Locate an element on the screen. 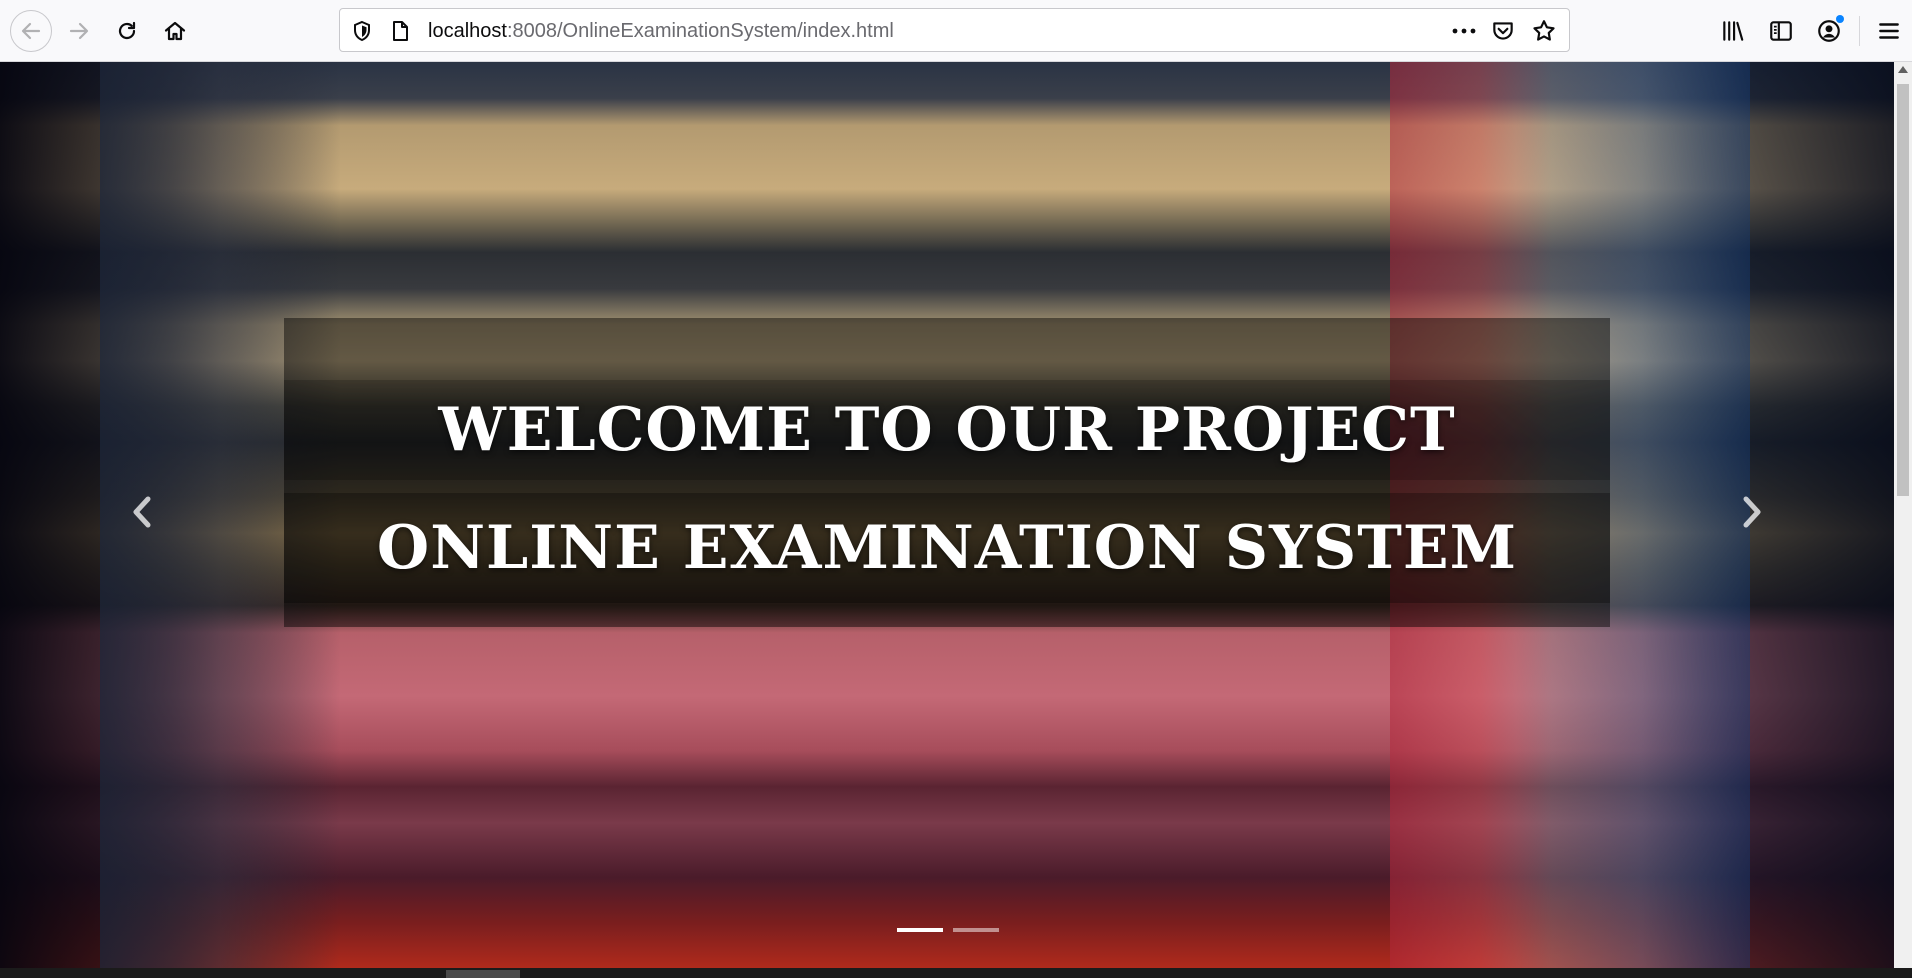 This screenshot has width=1912, height=978. arrow-left-icon is located at coordinates (31, 31).